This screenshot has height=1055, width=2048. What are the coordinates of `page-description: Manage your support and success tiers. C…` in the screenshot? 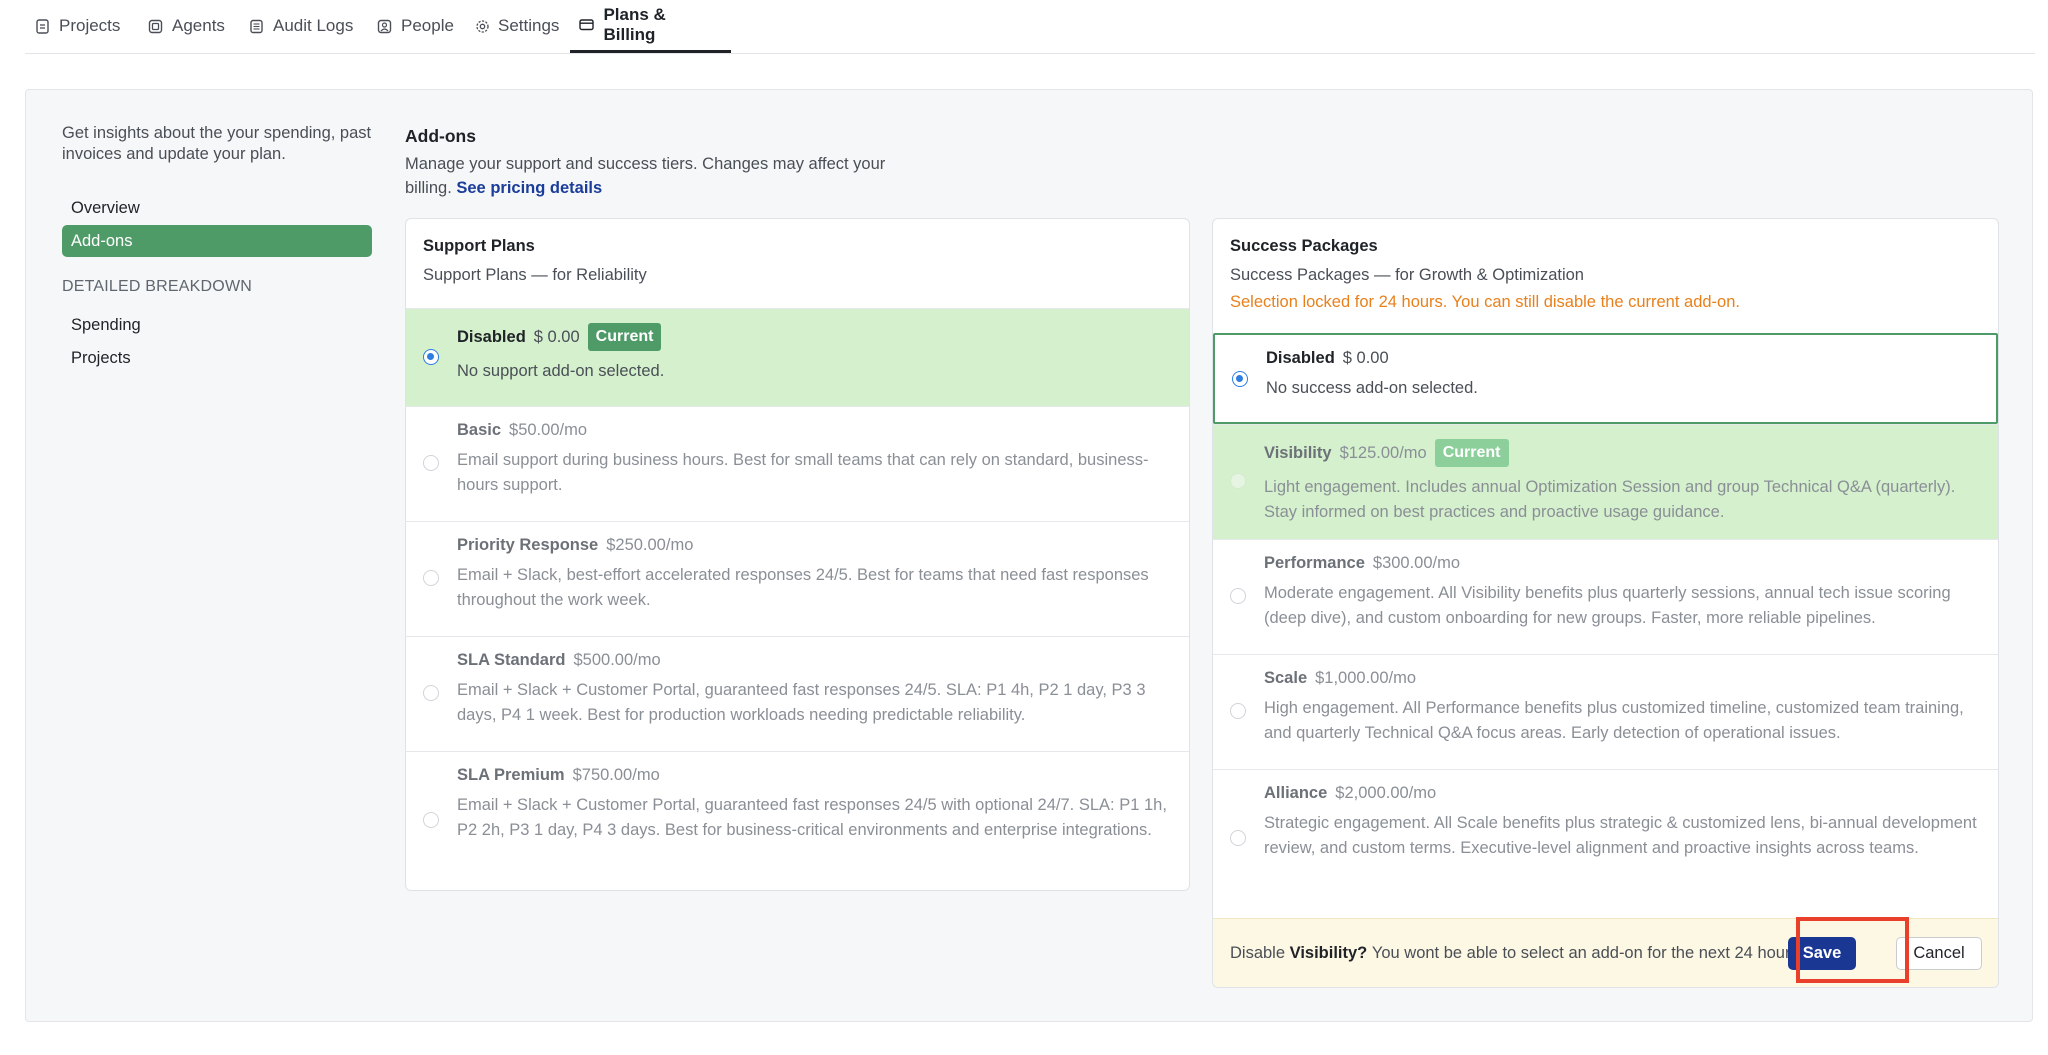 It's located at (665, 176).